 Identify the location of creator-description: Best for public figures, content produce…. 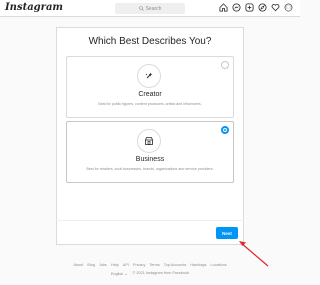
(150, 104).